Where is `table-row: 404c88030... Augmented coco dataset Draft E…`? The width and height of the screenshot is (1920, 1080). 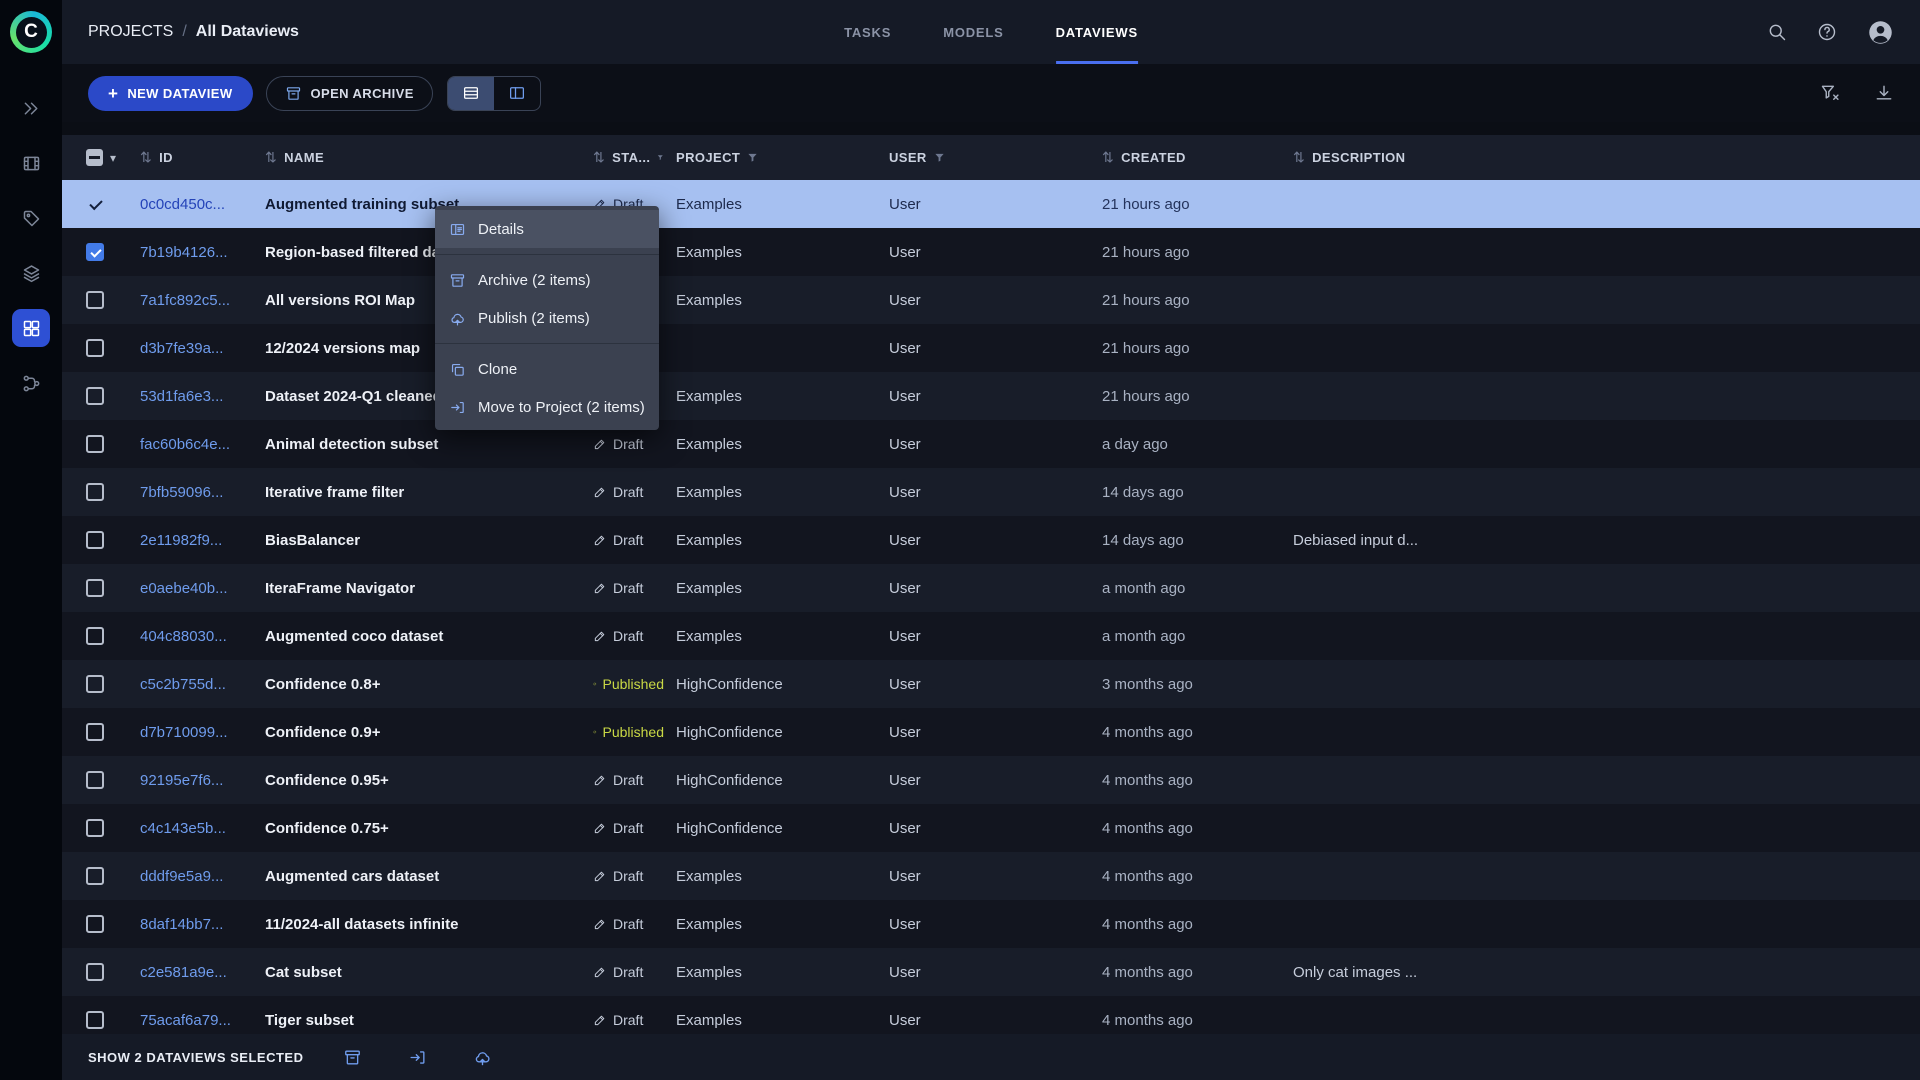 table-row: 404c88030... Augmented coco dataset Draft E… is located at coordinates (991, 636).